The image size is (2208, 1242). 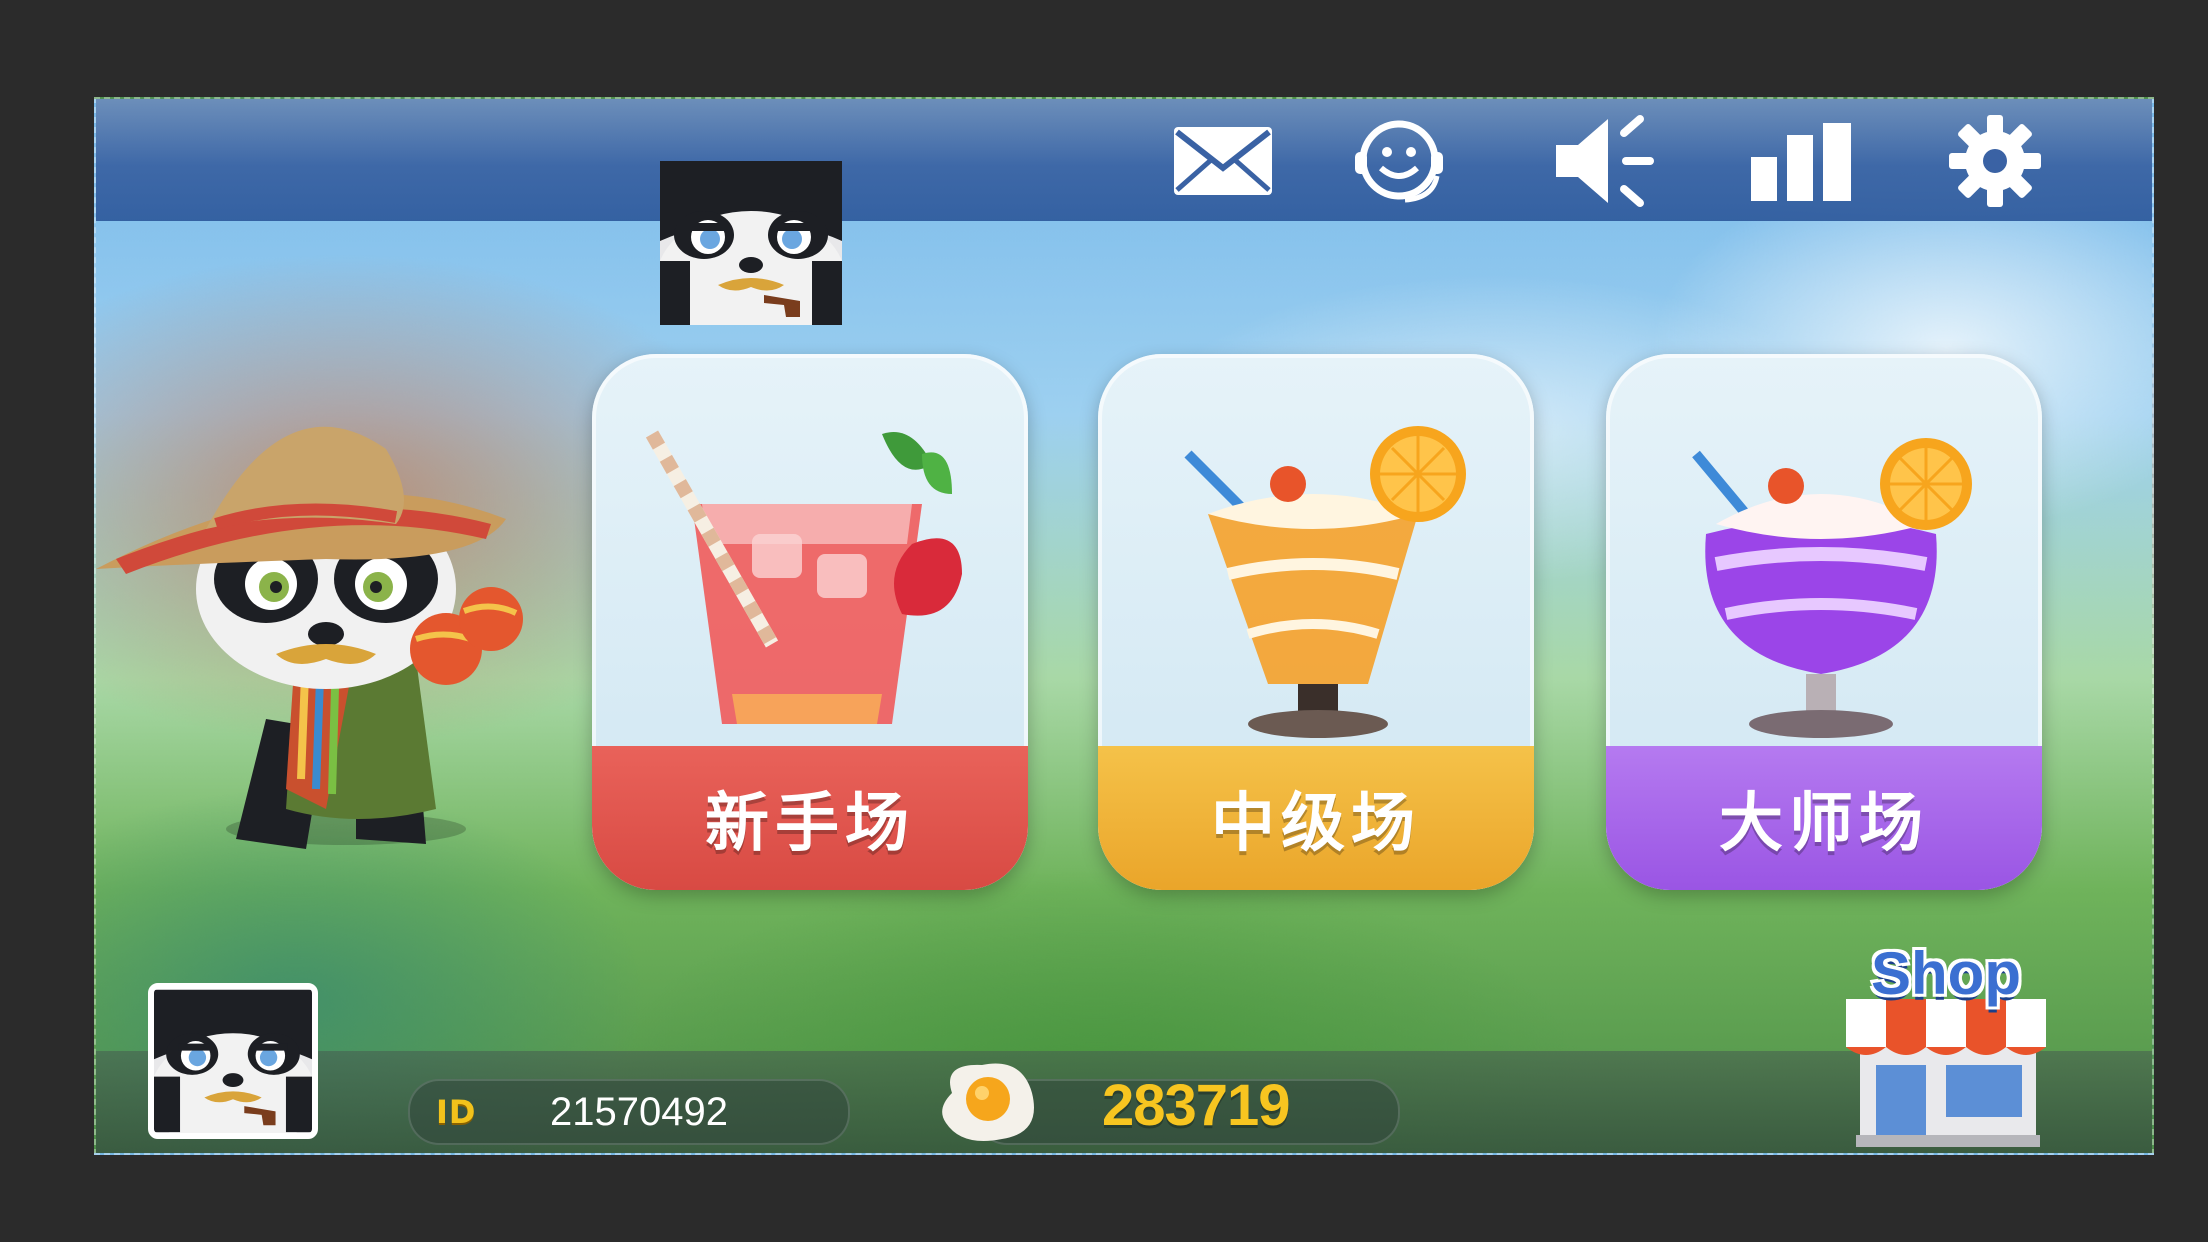 I want to click on shop-label: Shop, so click(x=1946, y=973).